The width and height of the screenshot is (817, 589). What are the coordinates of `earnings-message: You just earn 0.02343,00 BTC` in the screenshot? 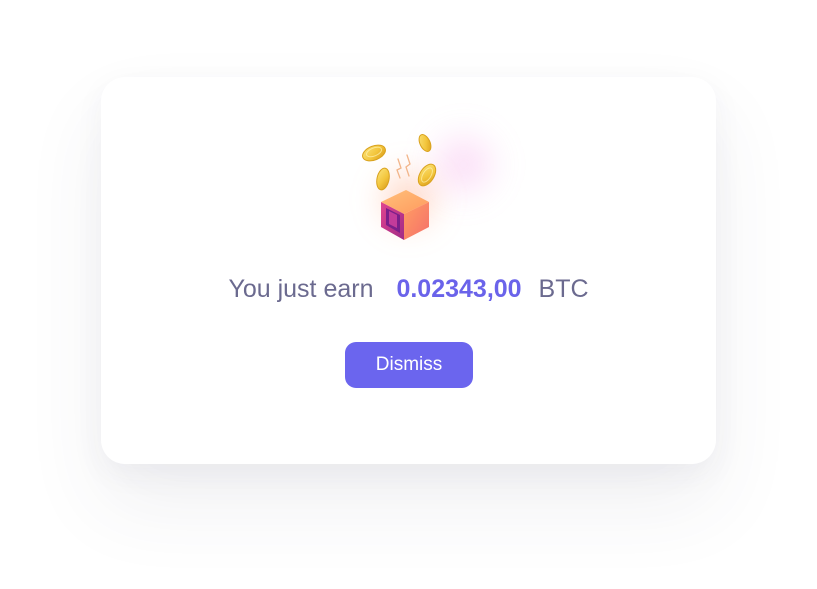 It's located at (408, 289).